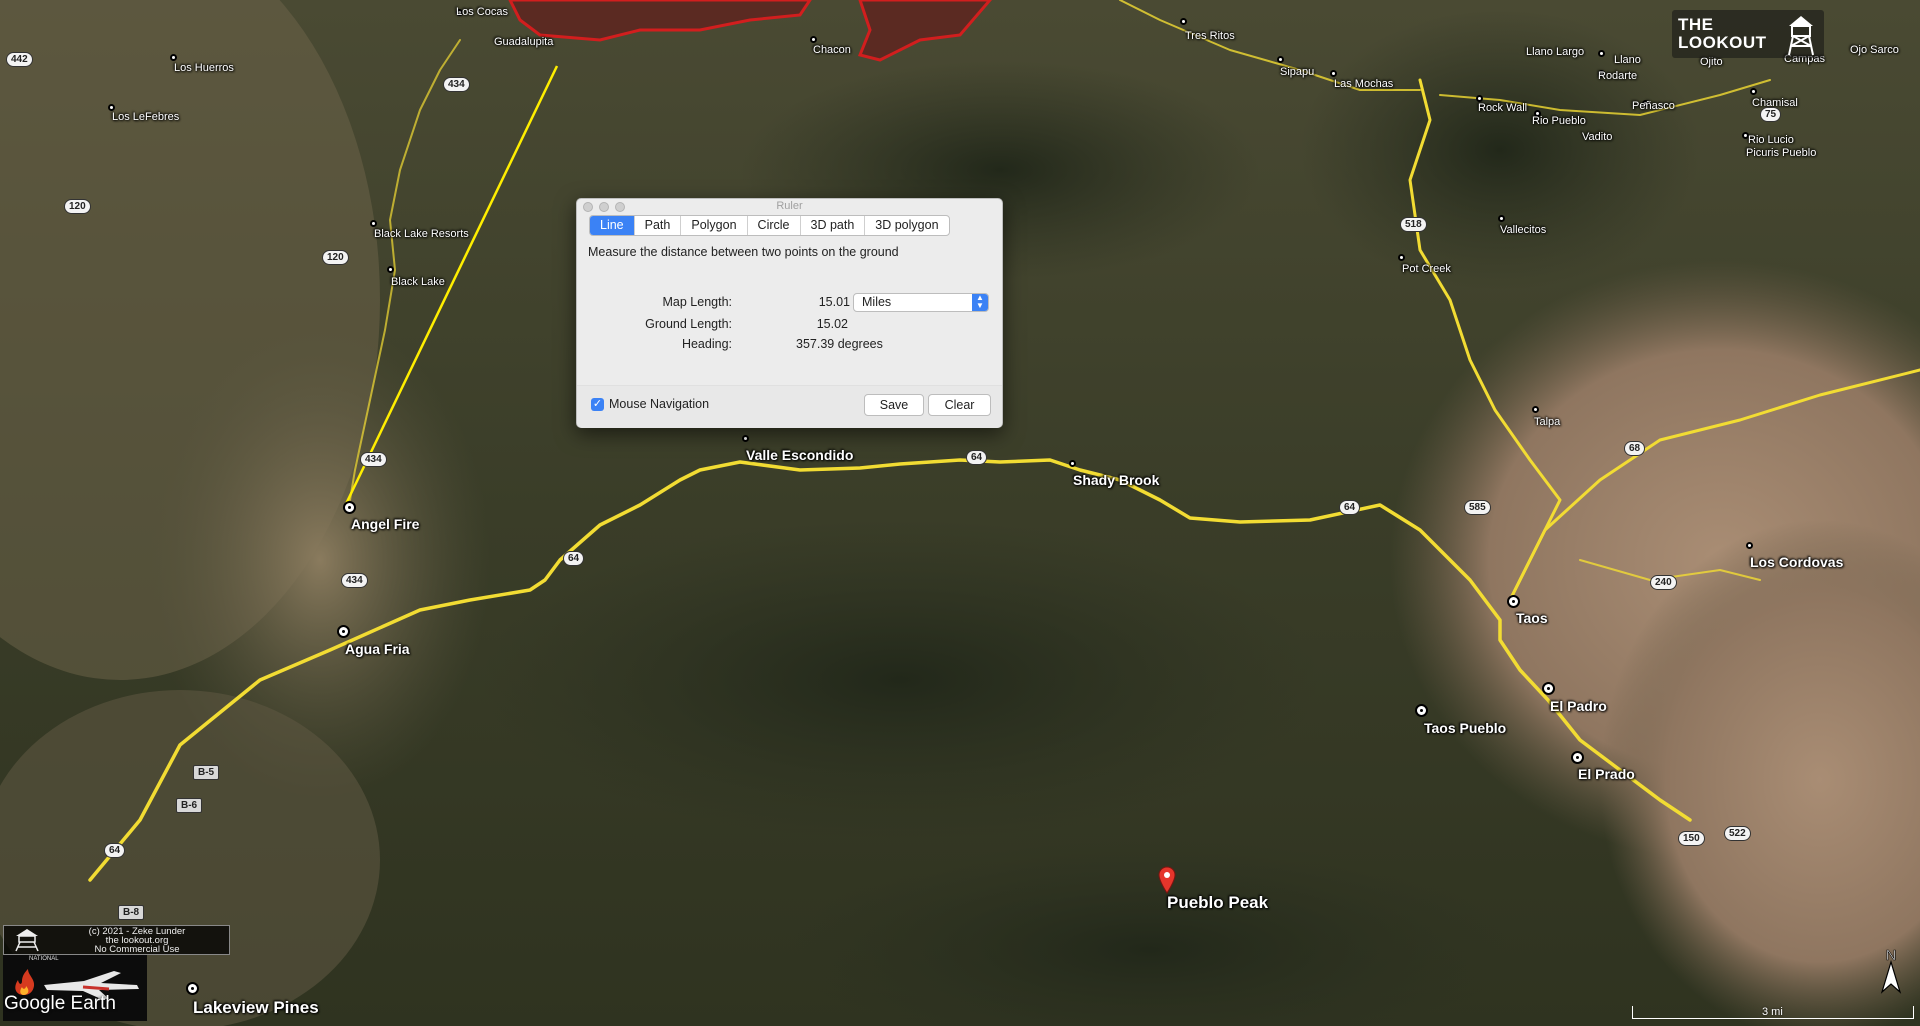 The width and height of the screenshot is (1920, 1026). What do you see at coordinates (1167, 880) in the screenshot?
I see `pueblo-peak-pin-icon` at bounding box center [1167, 880].